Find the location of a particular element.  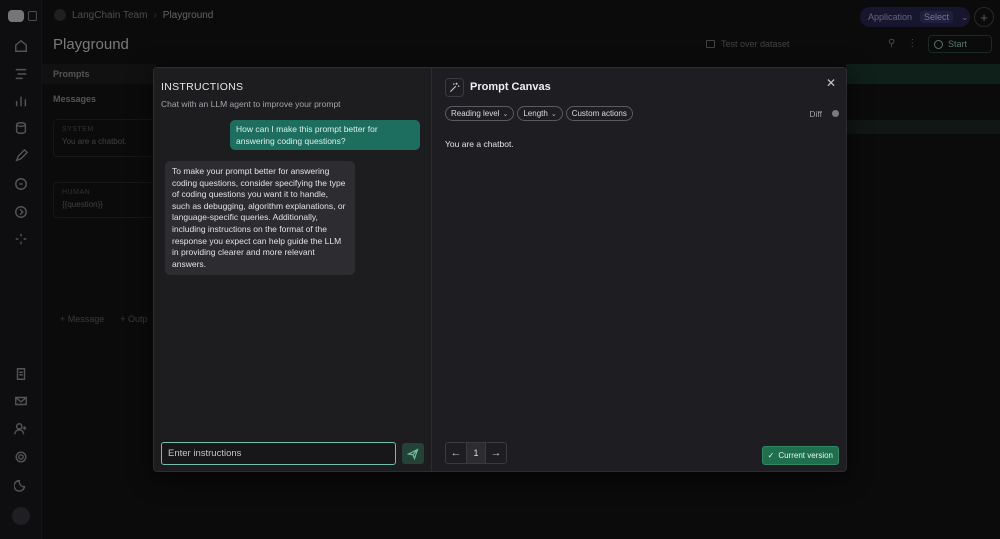

reading-level-dropdown: Reading level ⌄ is located at coordinates (480, 113).